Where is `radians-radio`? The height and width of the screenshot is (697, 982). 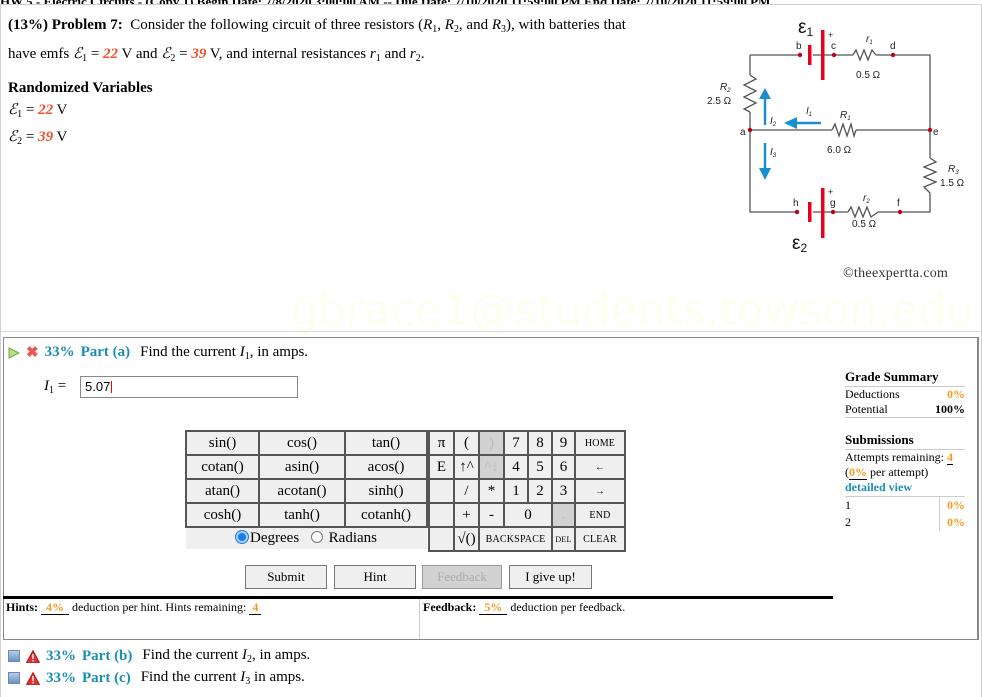 radians-radio is located at coordinates (316, 537).